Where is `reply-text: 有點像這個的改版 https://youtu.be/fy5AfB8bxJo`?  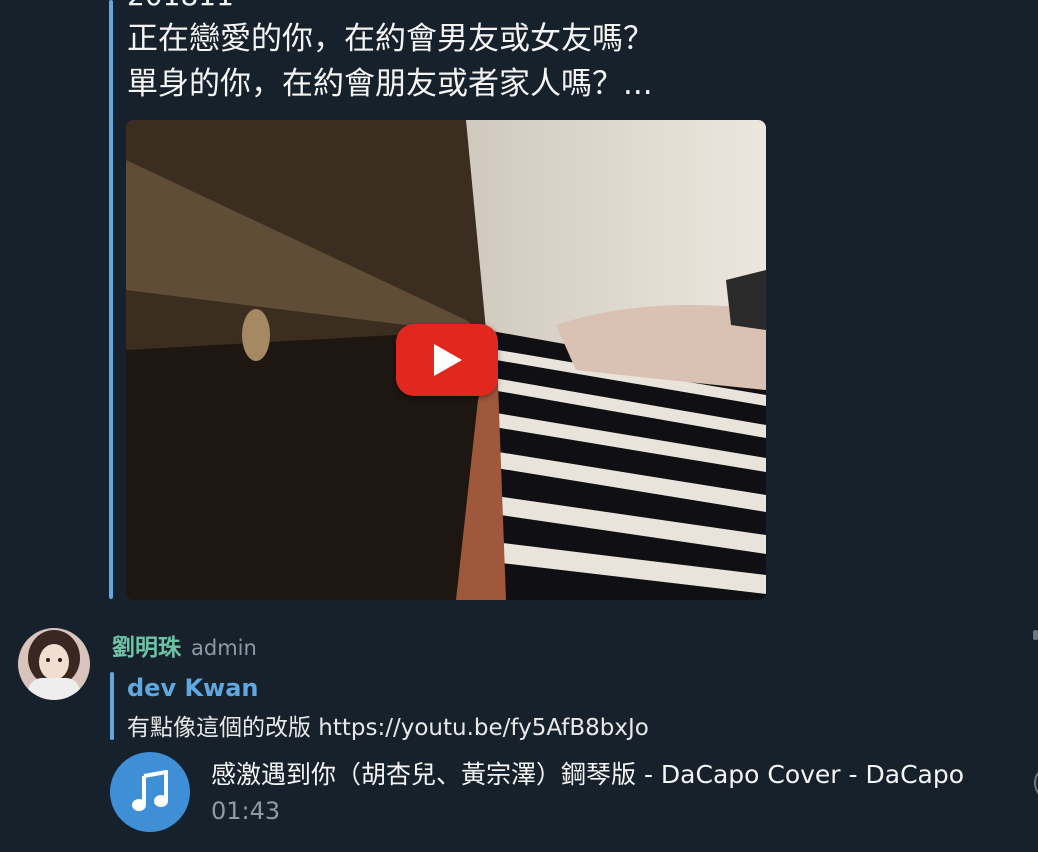
reply-text: 有點像這個的改版 https://youtu.be/fy5AfB8bxJo is located at coordinates (388, 725).